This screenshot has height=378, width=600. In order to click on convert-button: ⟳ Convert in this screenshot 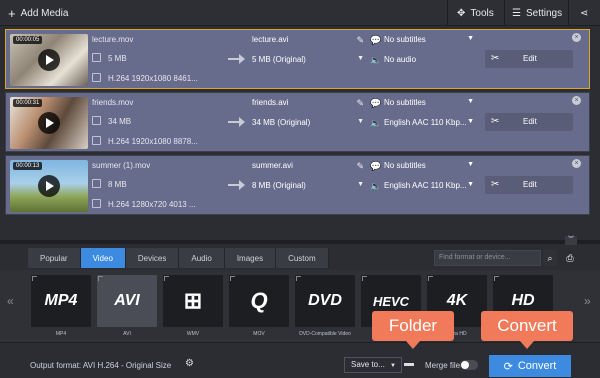, I will do `click(530, 366)`.